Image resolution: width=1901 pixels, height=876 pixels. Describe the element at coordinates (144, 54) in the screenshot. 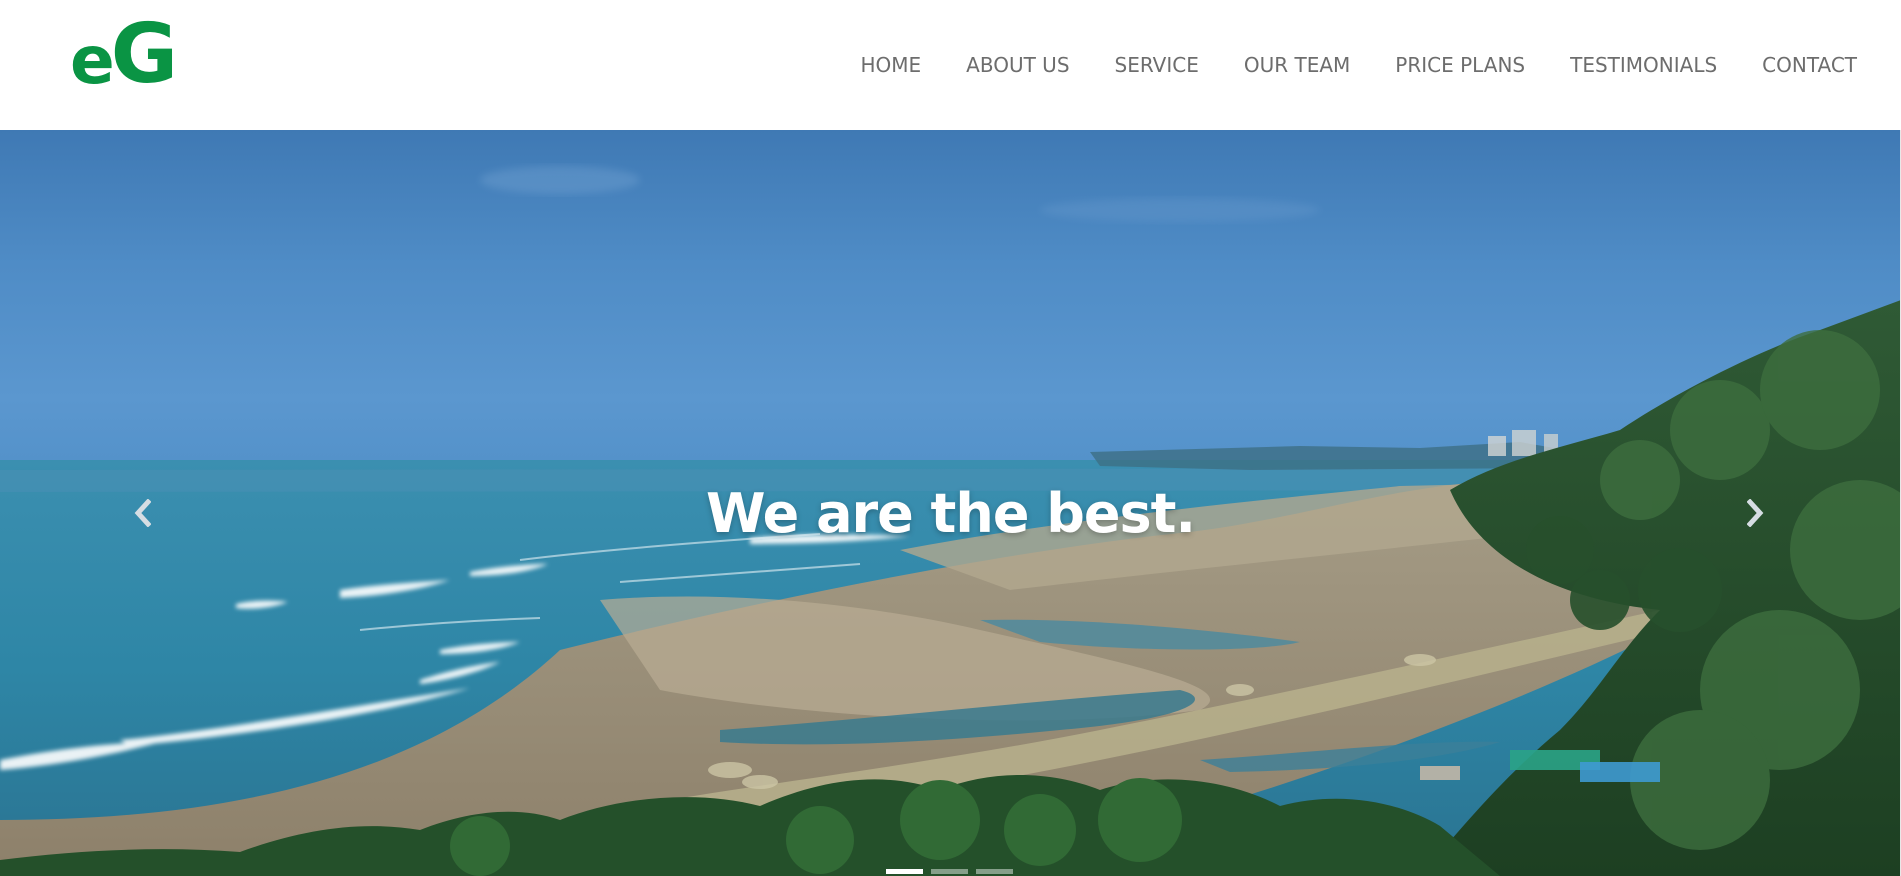

I see `logo-letter-g: G` at that location.